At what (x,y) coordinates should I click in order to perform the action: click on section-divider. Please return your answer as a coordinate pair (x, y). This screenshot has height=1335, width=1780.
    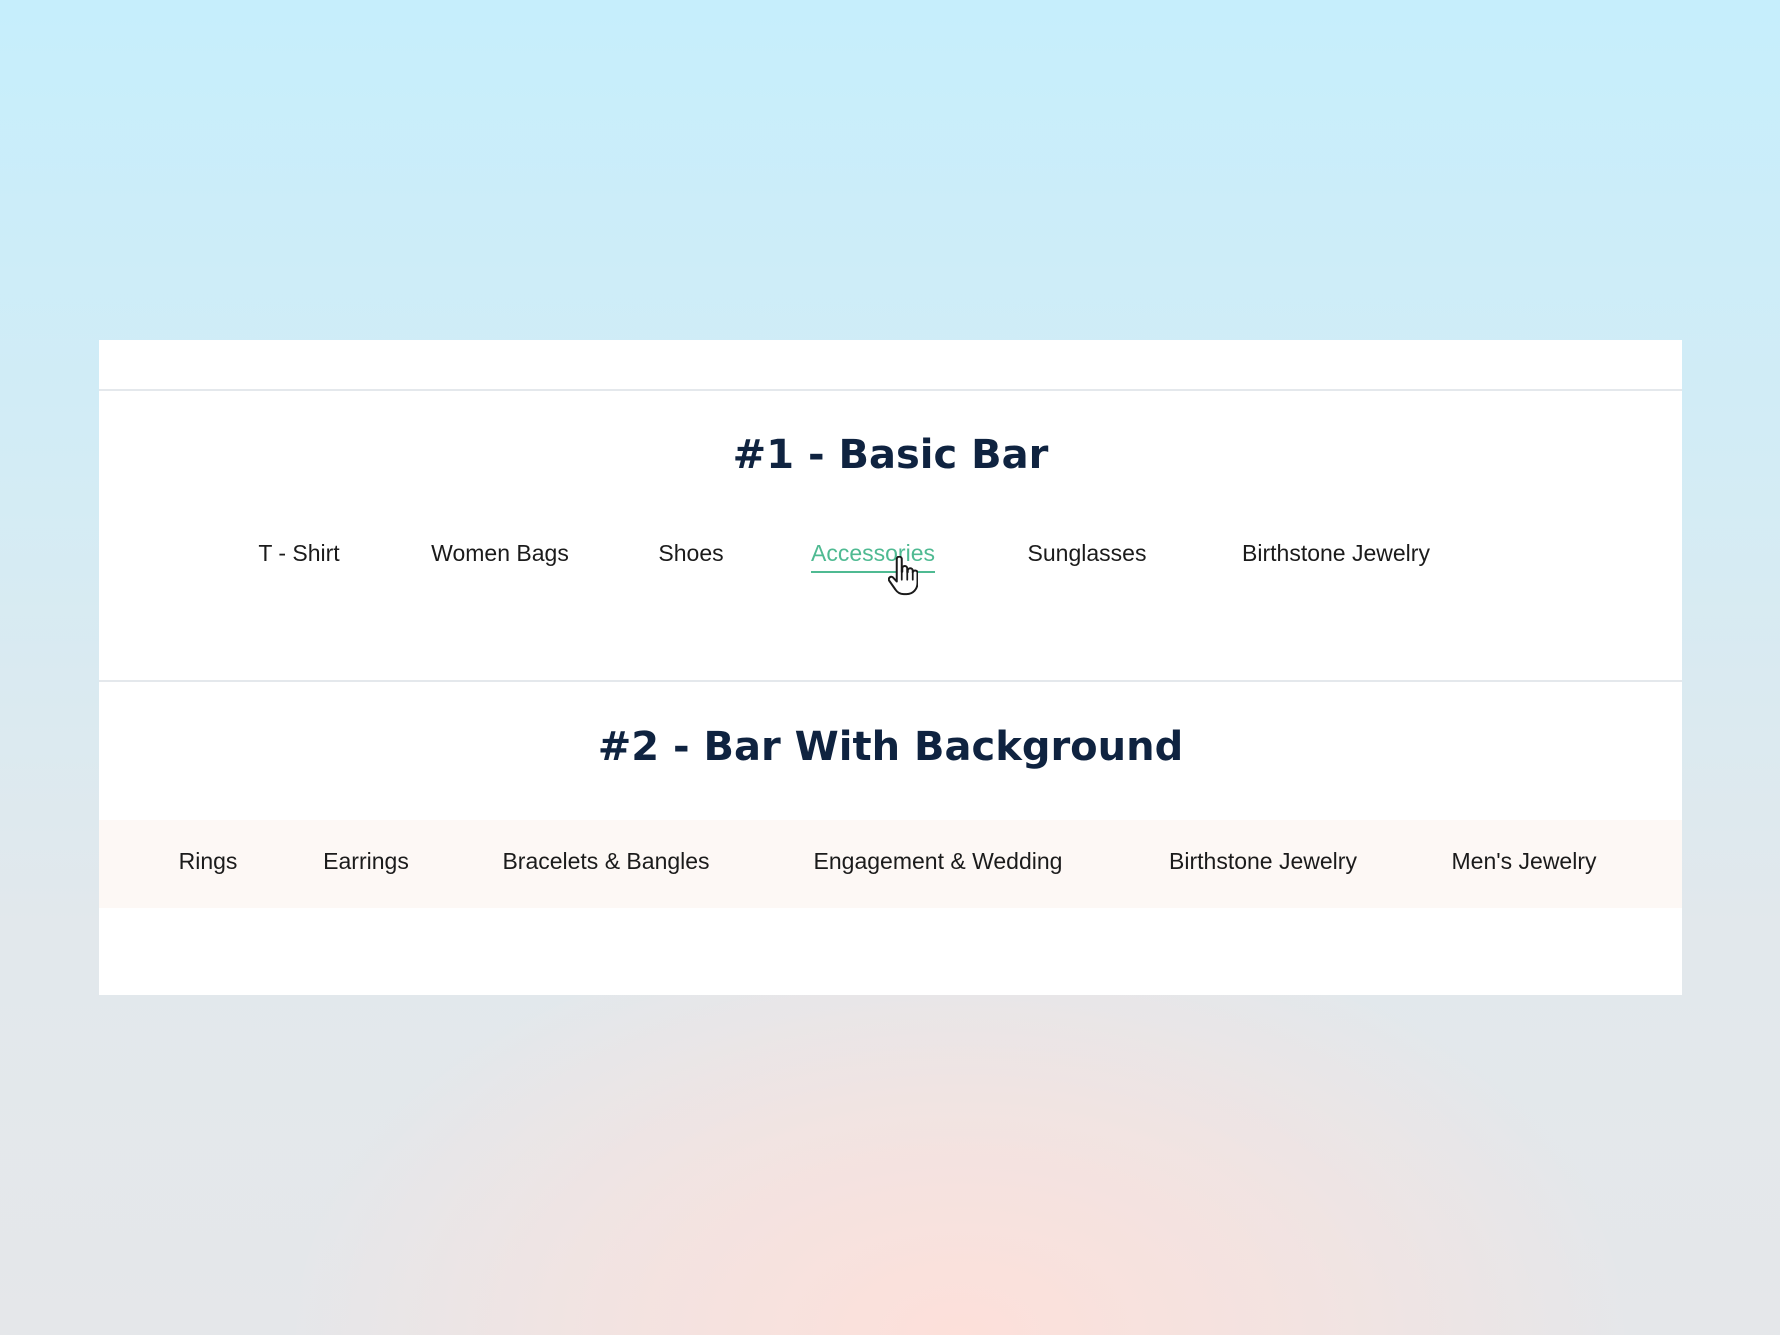
    Looking at the image, I should click on (890, 681).